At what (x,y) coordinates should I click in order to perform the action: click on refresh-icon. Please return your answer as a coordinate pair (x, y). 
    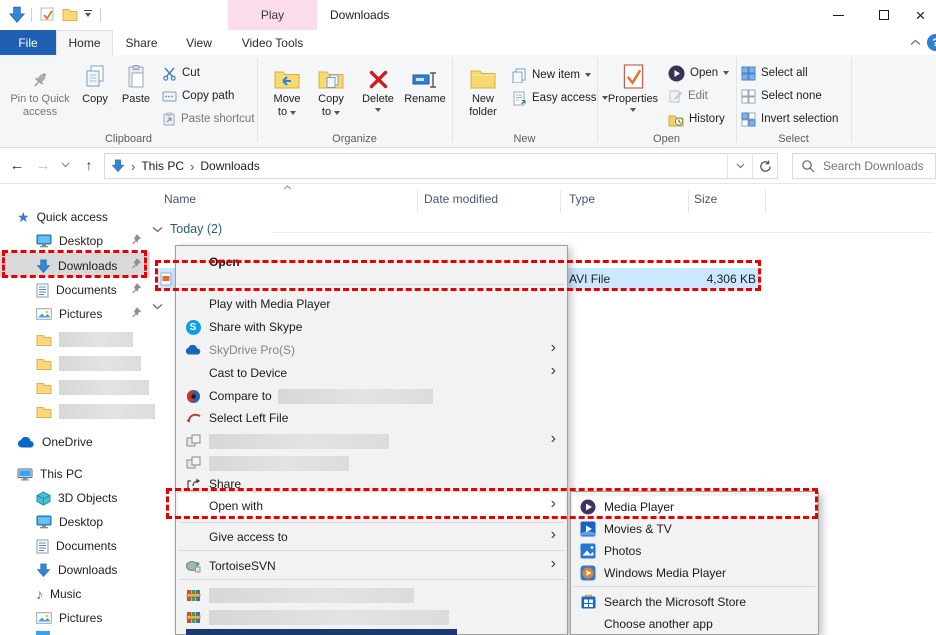
    Looking at the image, I should click on (764, 166).